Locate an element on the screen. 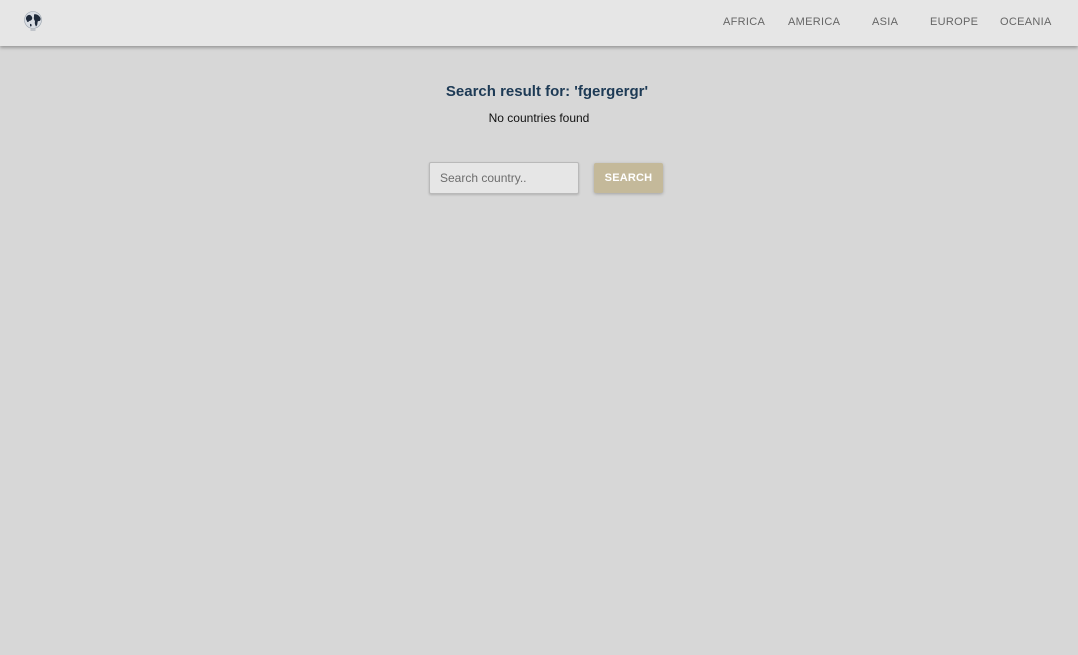 The height and width of the screenshot is (655, 1078). search-input is located at coordinates (504, 178).